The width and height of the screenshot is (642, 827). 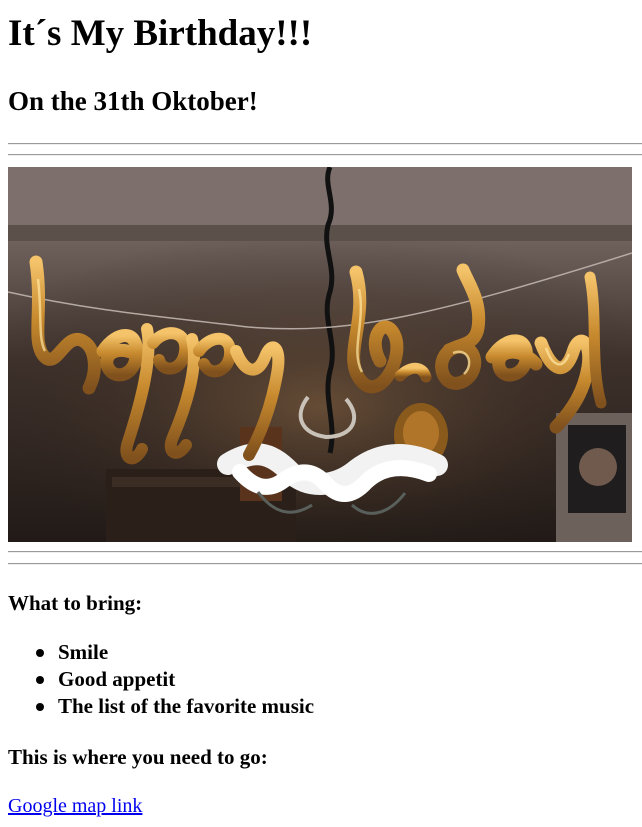 What do you see at coordinates (160, 33) in the screenshot?
I see `page-title: It´s My Birthday!!!` at bounding box center [160, 33].